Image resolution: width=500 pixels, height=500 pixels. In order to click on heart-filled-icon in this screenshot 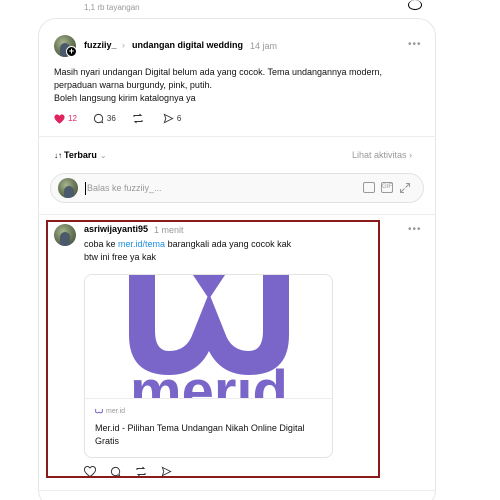, I will do `click(59, 118)`.